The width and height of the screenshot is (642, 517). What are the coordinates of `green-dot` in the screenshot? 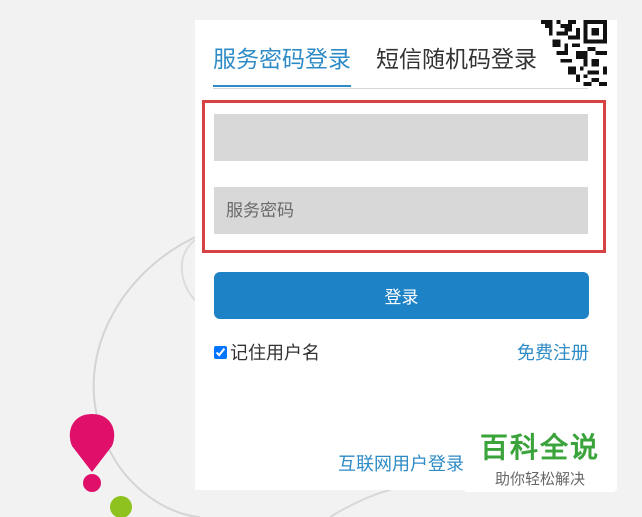 It's located at (121, 506).